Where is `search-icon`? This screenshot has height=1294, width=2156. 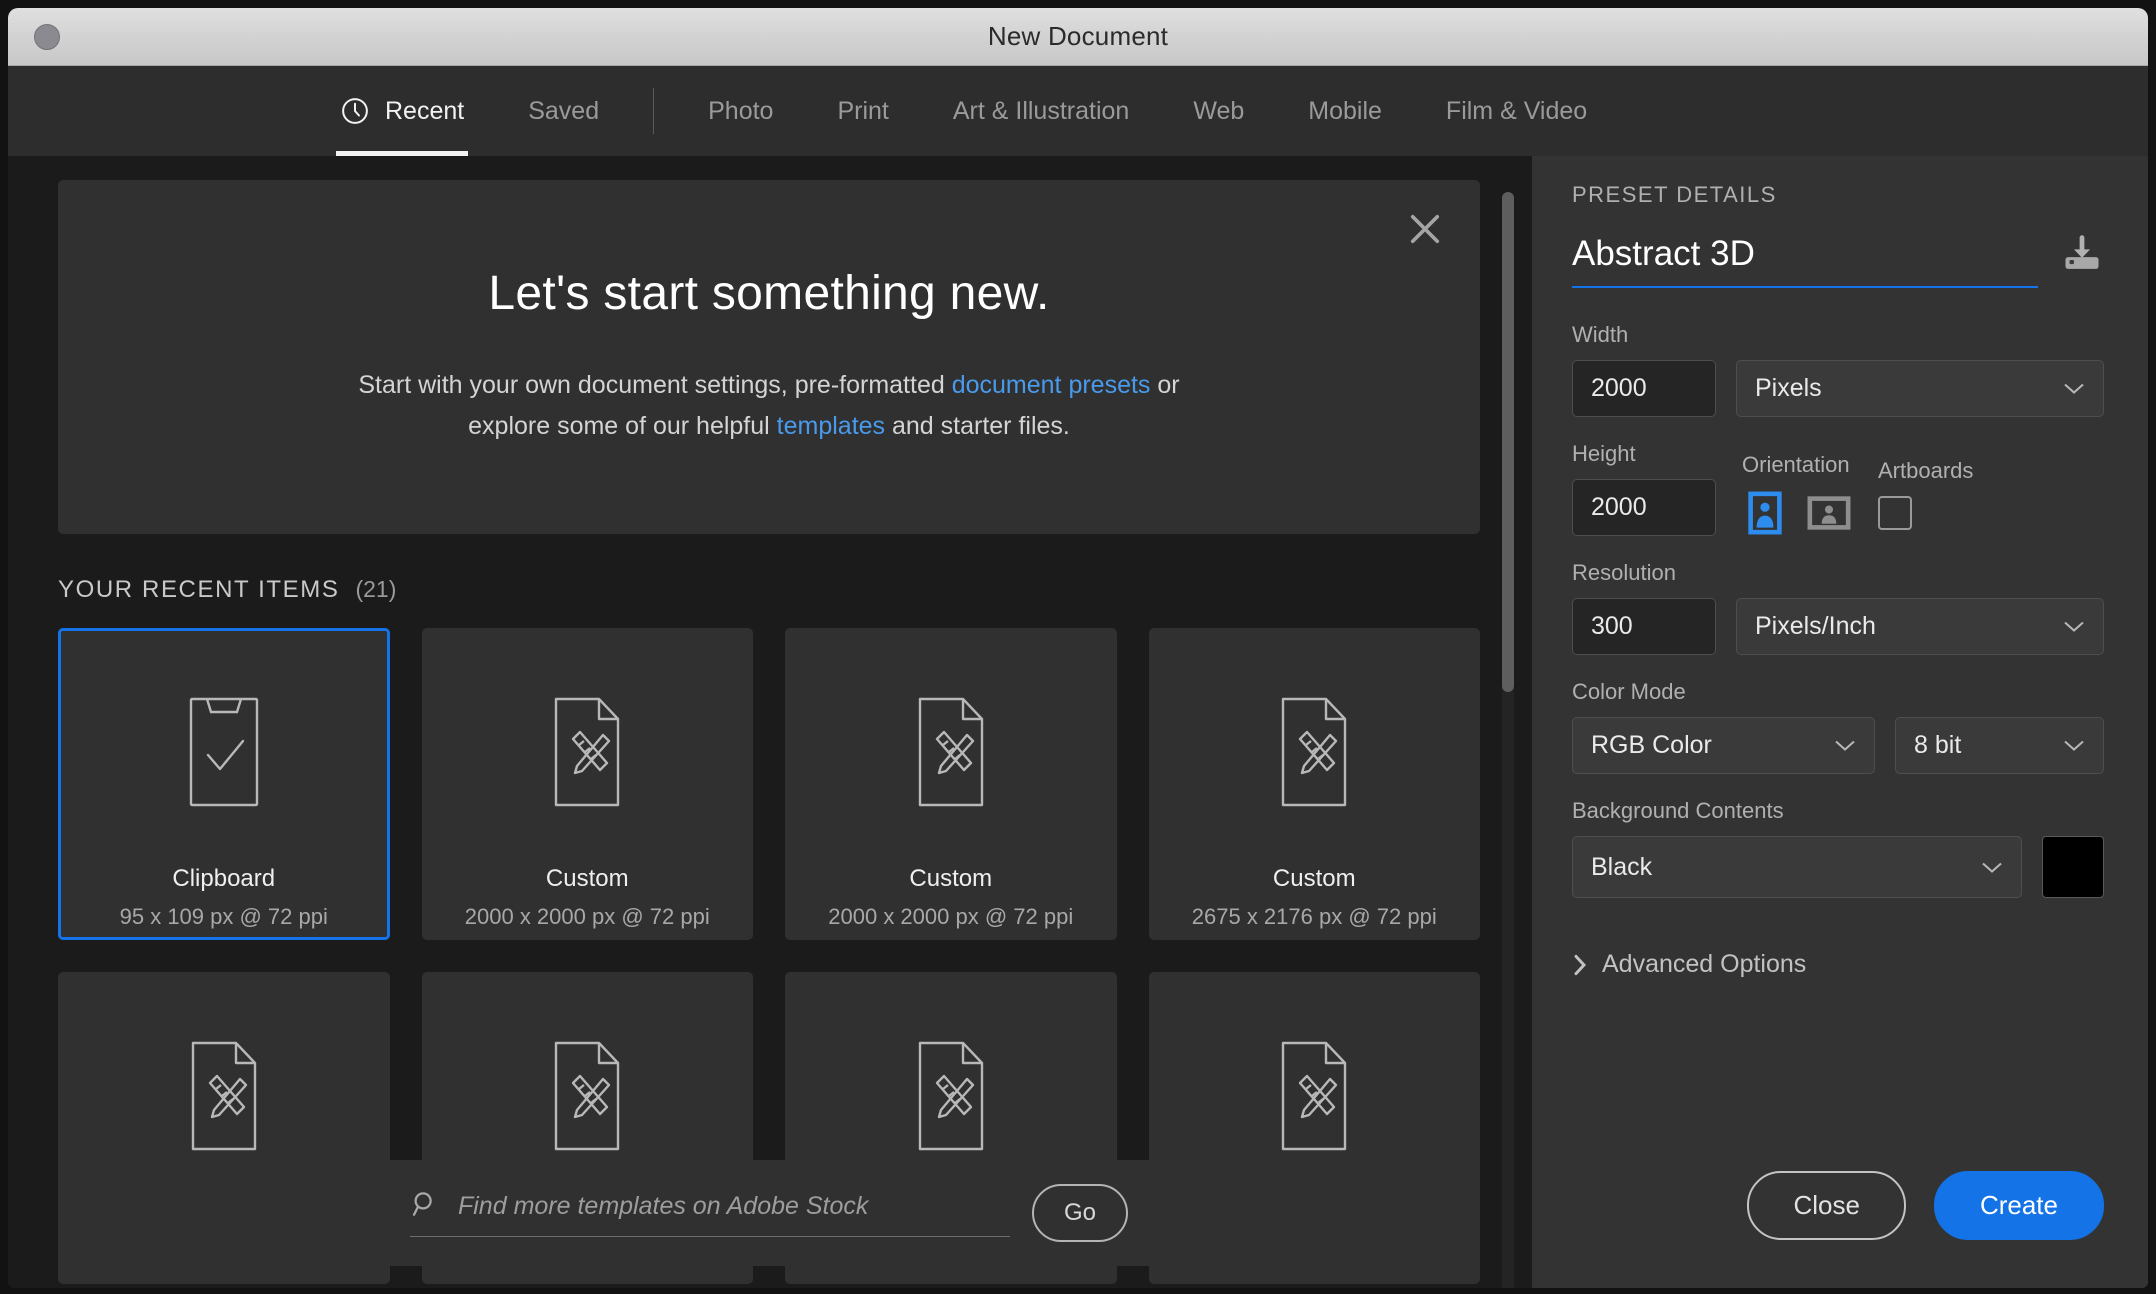 search-icon is located at coordinates (425, 1206).